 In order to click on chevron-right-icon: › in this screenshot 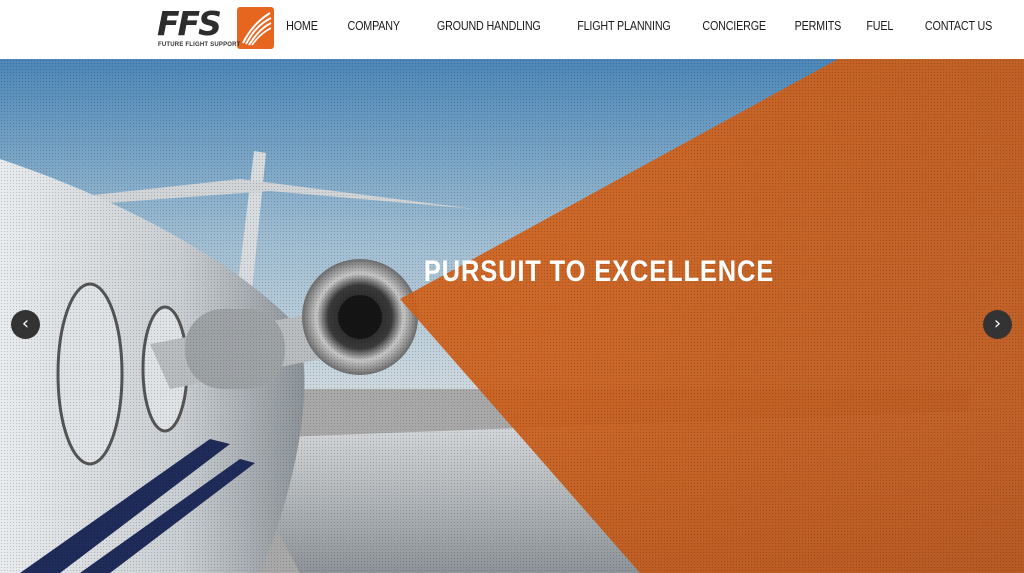, I will do `click(997, 323)`.